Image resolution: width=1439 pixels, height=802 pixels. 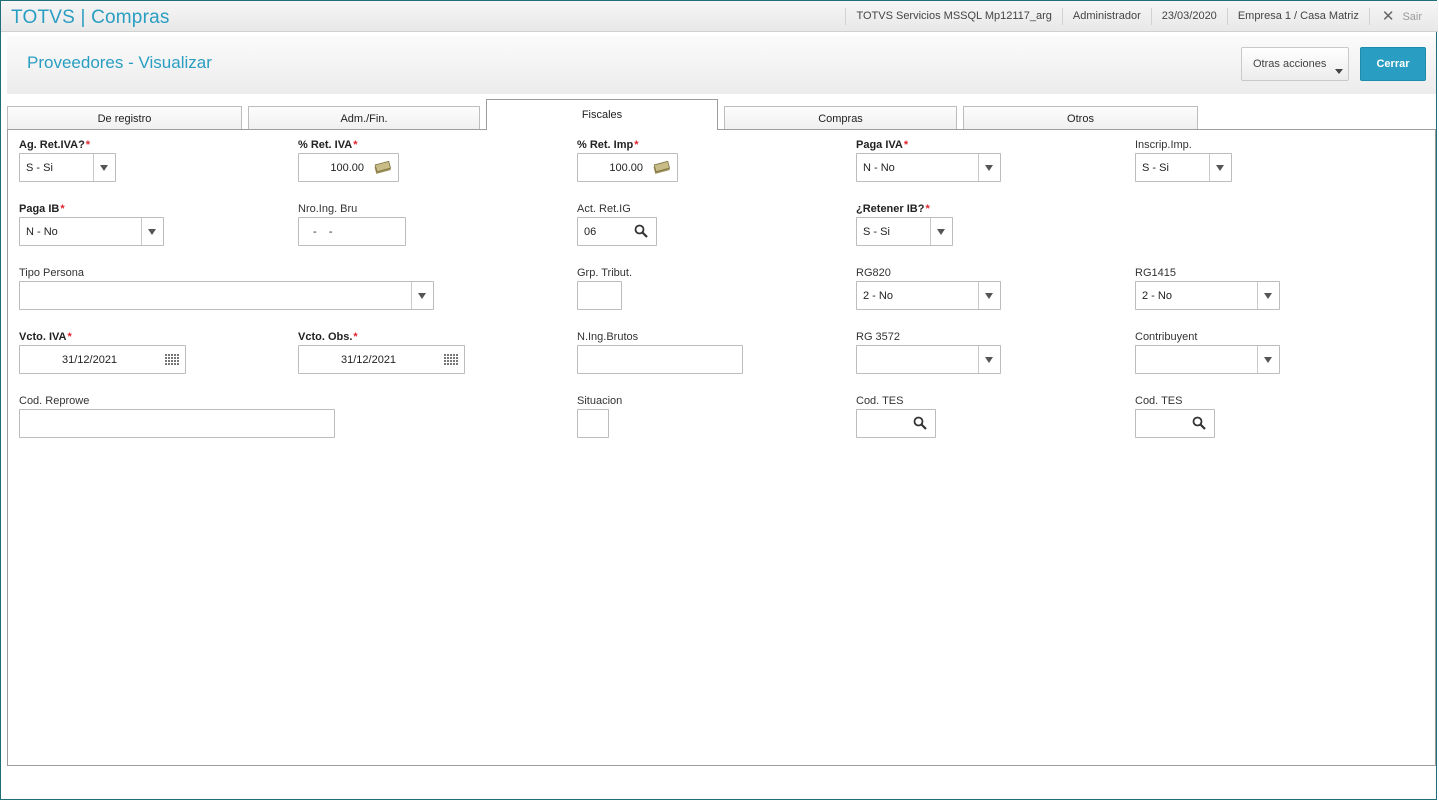 I want to click on act-ret-ig-input: 06, so click(x=617, y=231).